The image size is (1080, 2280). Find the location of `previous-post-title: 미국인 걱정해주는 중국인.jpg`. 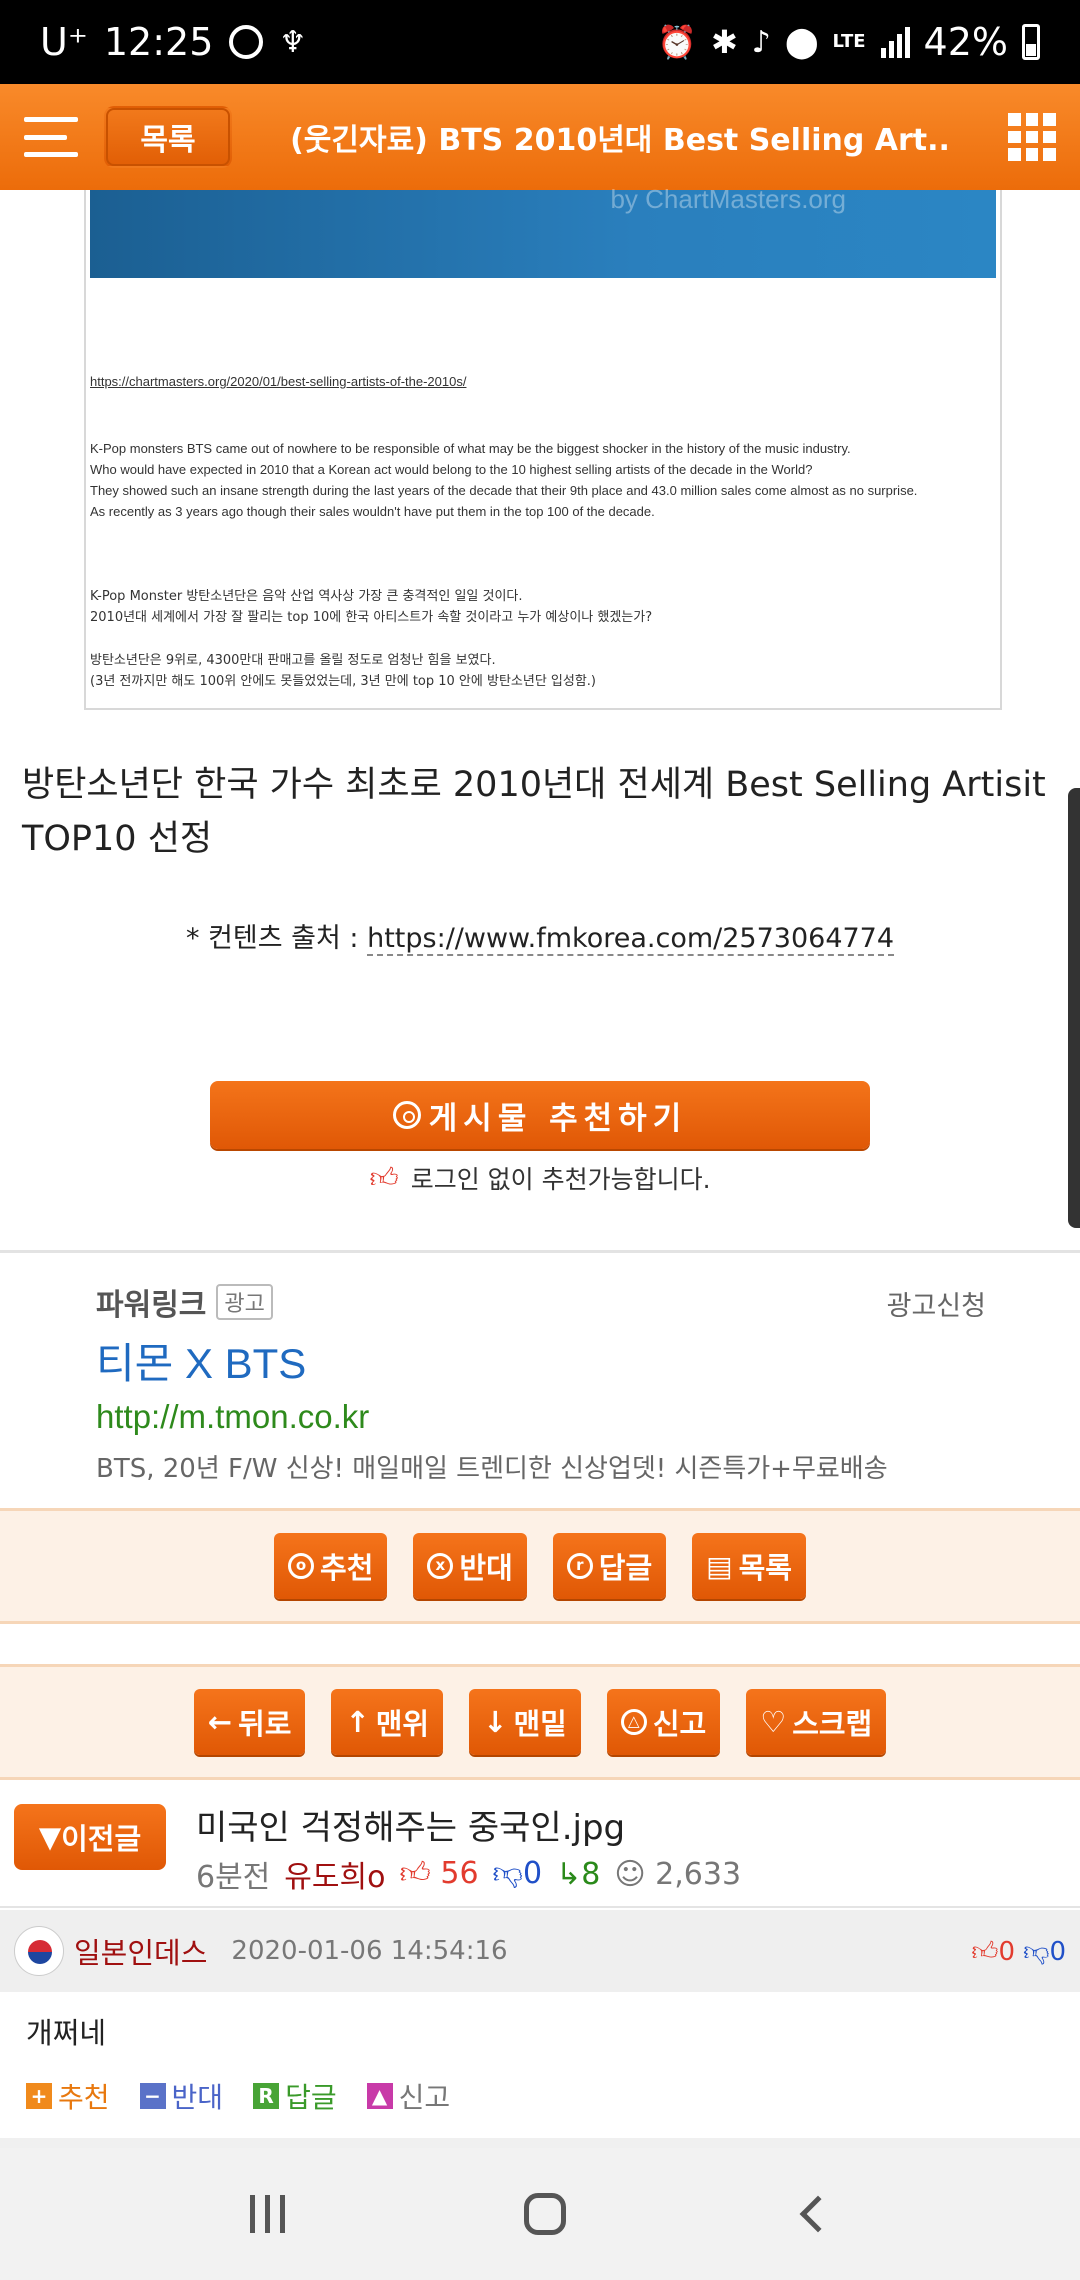

previous-post-title: 미국인 걱정해주는 중국인.jpg is located at coordinates (410, 1824).